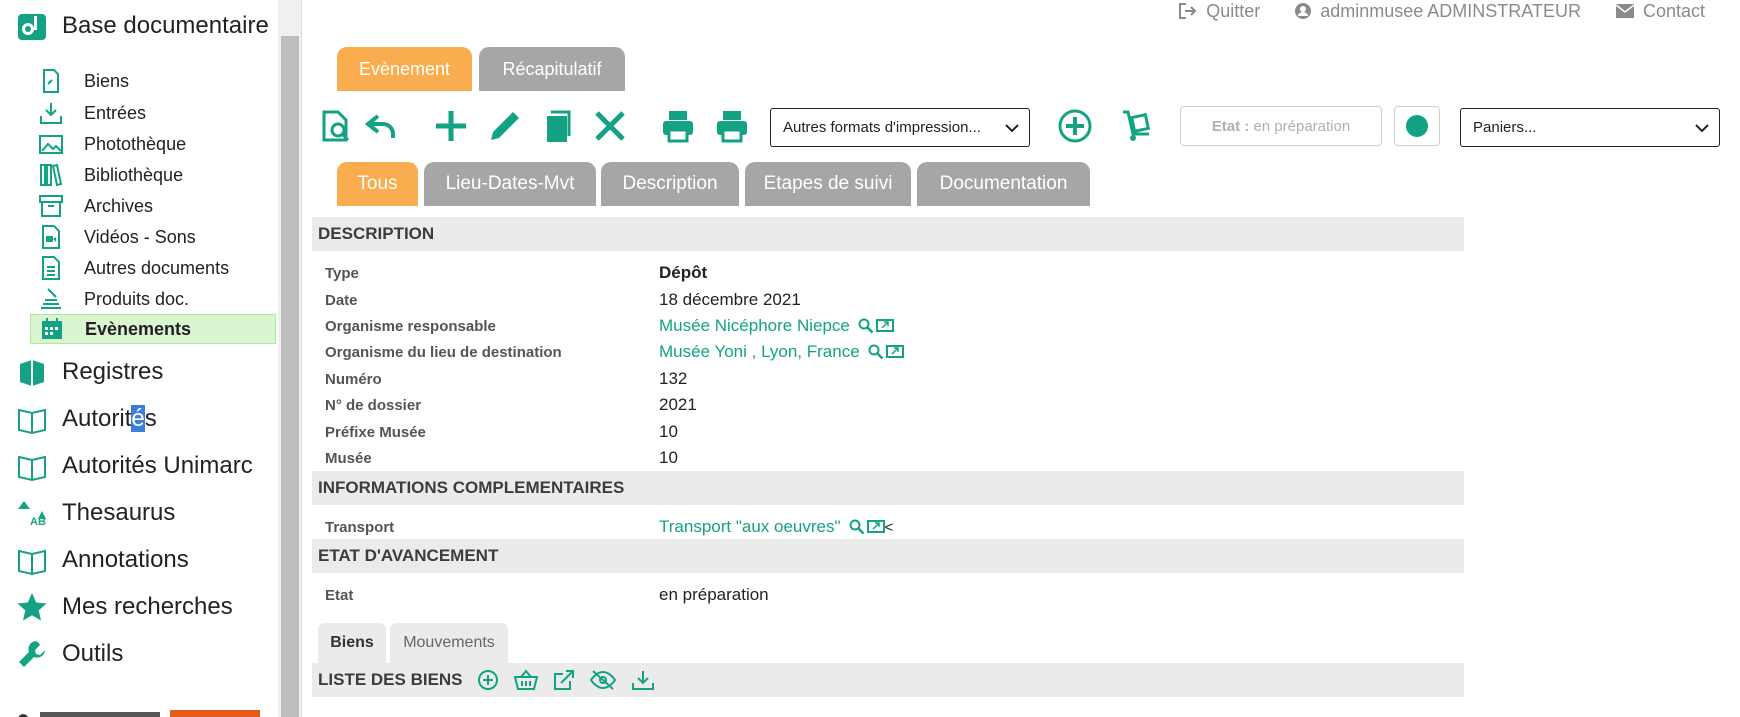 The height and width of the screenshot is (717, 1740). I want to click on sidebar-item-autres-documents: Autres documents, so click(133, 268).